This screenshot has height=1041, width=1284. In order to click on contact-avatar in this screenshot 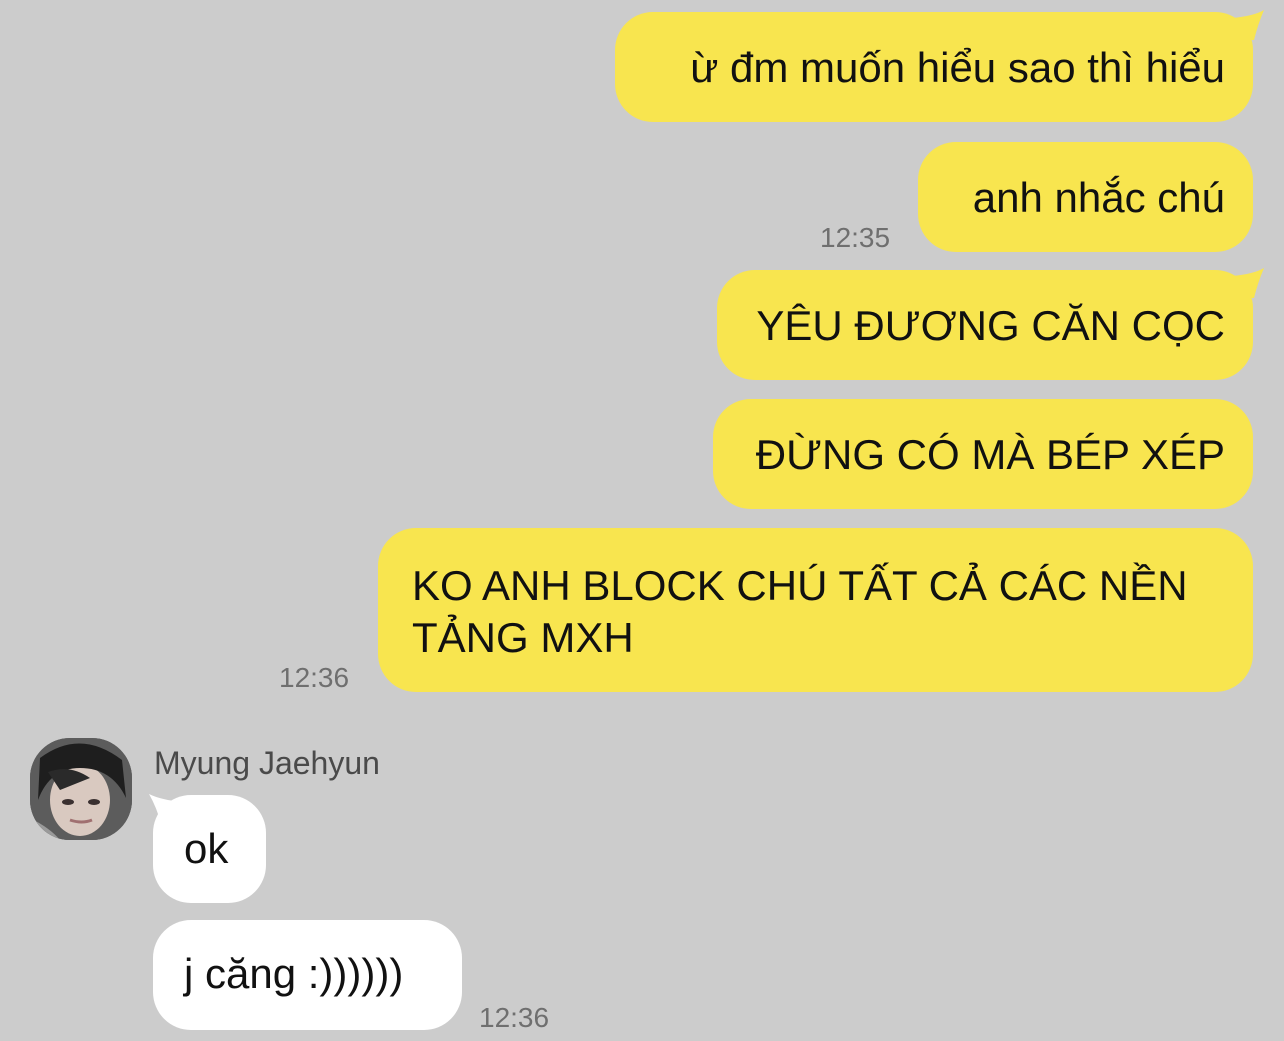, I will do `click(81, 789)`.